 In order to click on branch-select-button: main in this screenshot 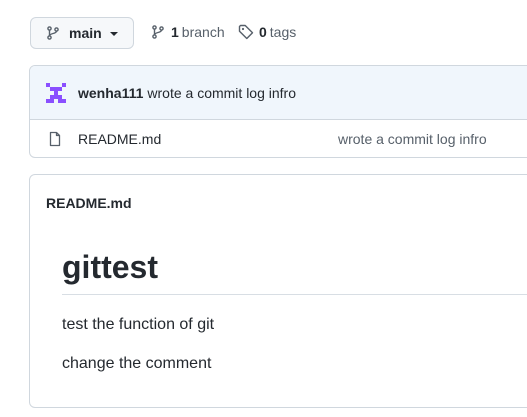, I will do `click(82, 33)`.